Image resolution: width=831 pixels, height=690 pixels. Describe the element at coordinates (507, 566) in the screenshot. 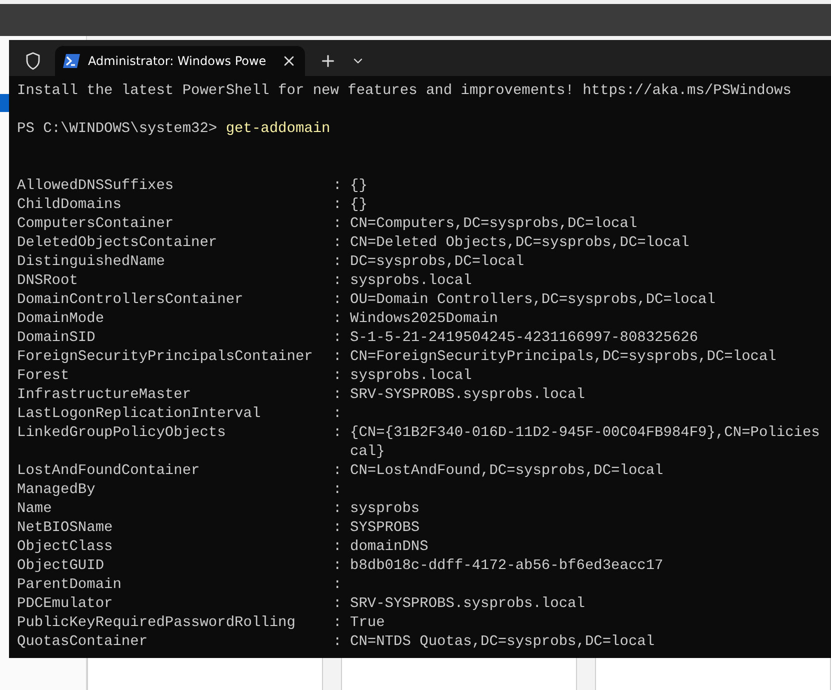

I see `property-value: b8db018c-ddff-4172-ab56-bf6ed3eacc17` at that location.